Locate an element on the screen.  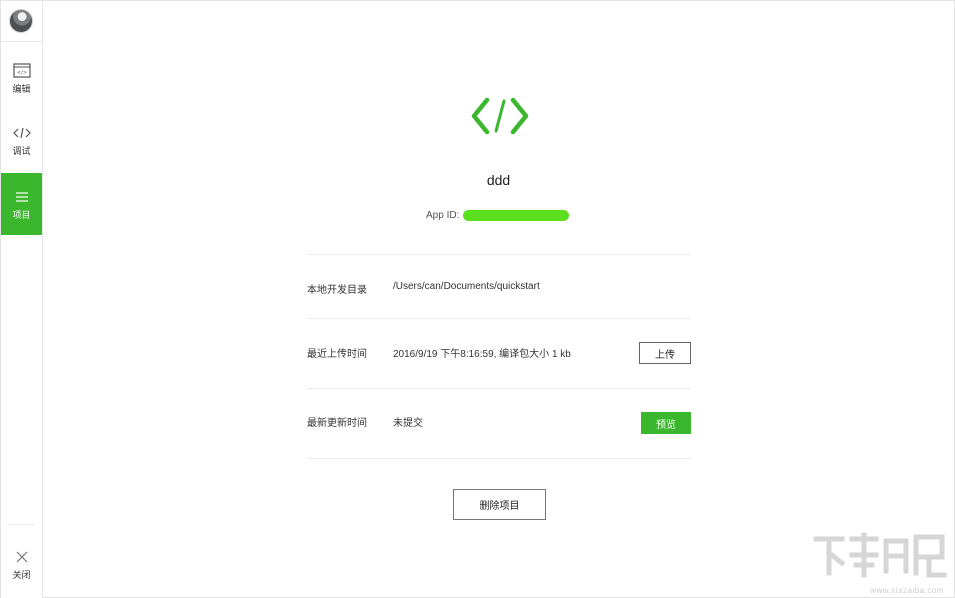
app-id: App ID: is located at coordinates (498, 215).